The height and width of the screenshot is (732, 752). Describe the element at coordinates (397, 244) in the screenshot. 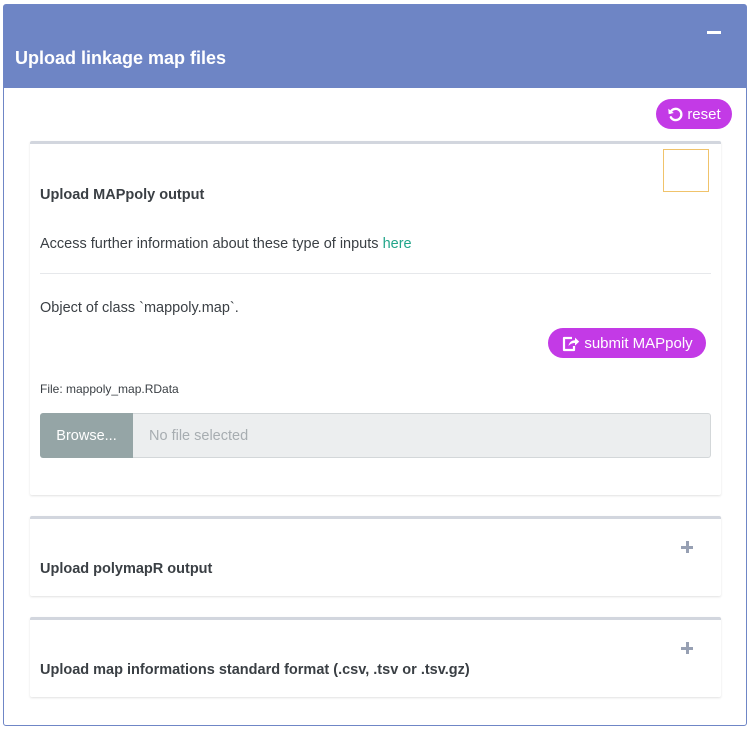

I see `info-here-link: here` at that location.